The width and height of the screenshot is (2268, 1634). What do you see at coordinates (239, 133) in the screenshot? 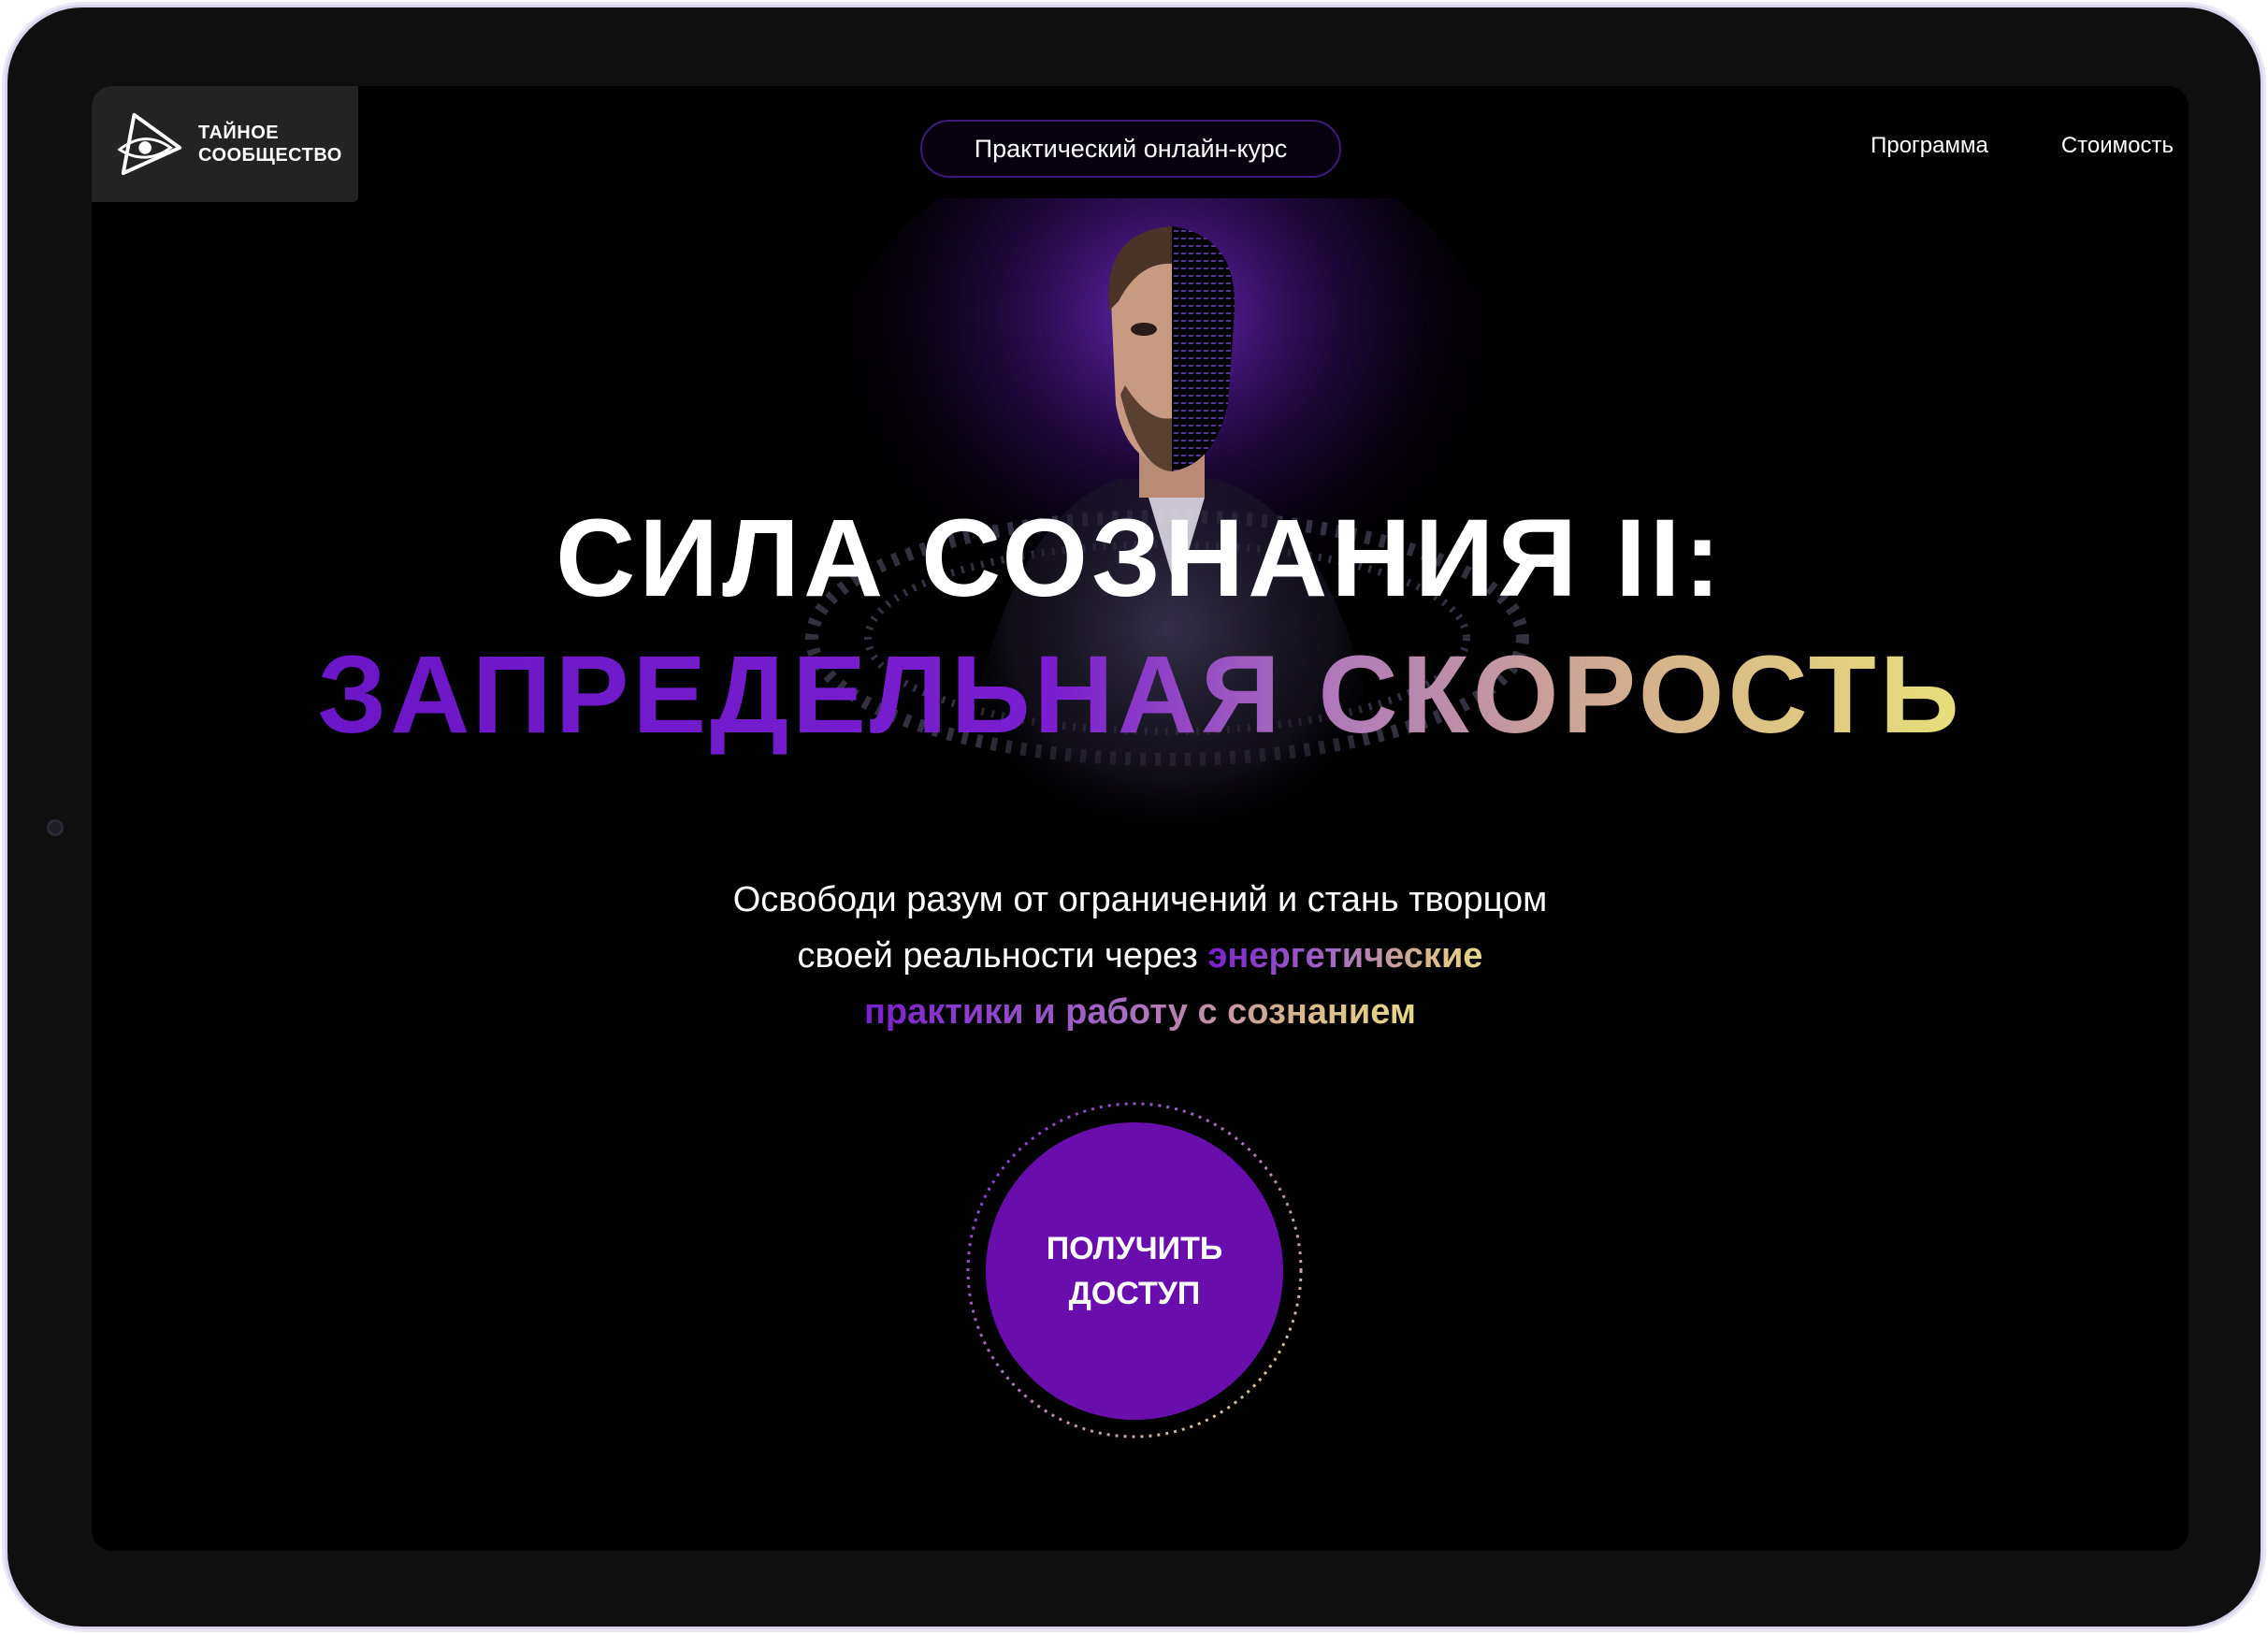
I see `logo-line-1: ТАЙНОЕ` at bounding box center [239, 133].